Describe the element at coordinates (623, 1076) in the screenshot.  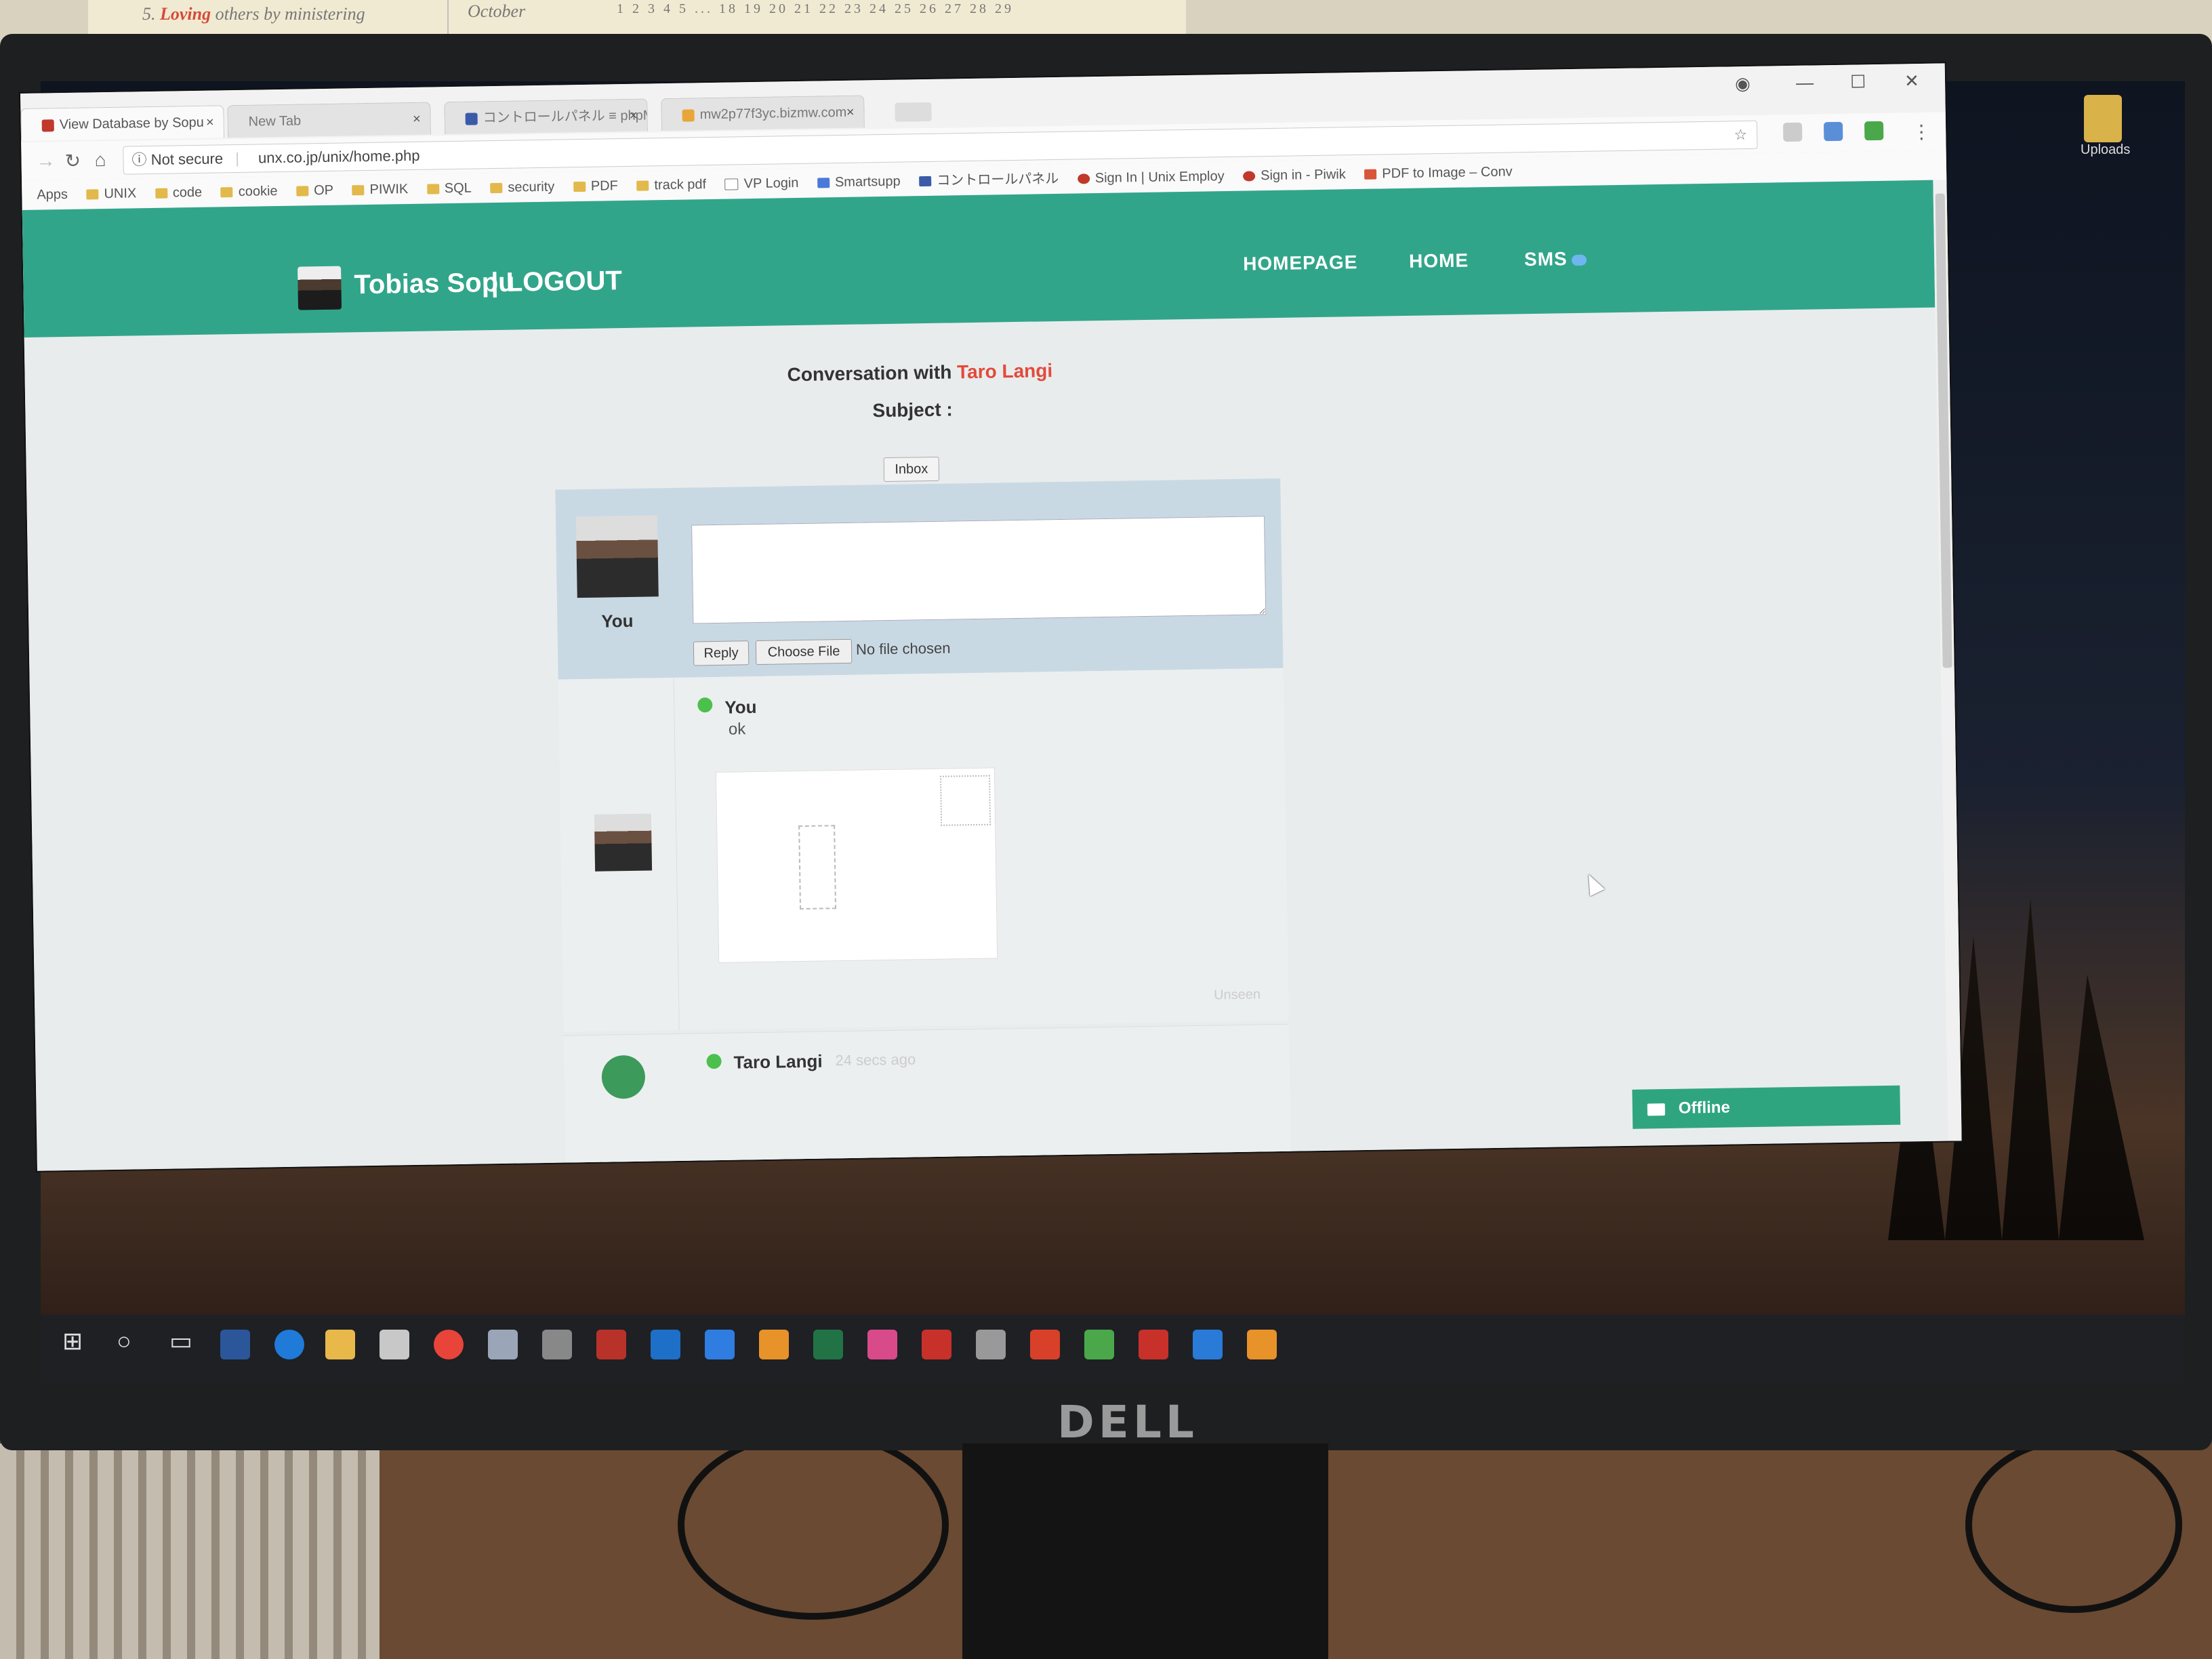
I see `sender-photo` at that location.